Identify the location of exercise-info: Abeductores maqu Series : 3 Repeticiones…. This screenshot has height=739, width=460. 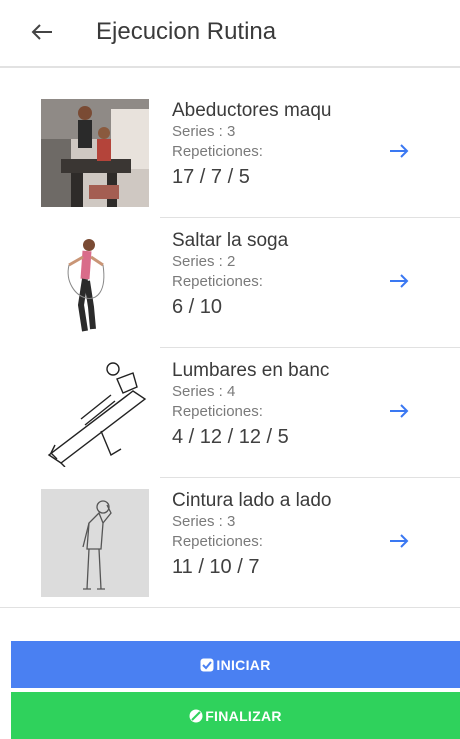
(269, 145).